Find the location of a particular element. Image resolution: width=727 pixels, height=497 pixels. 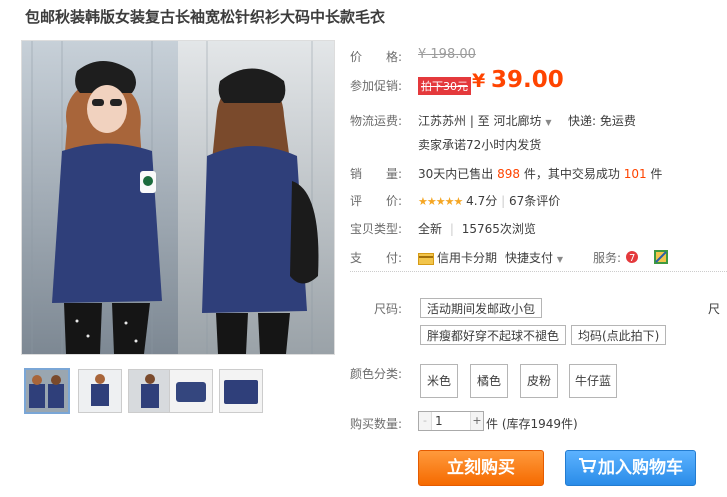

size-label: 尺码: is located at coordinates (388, 309).